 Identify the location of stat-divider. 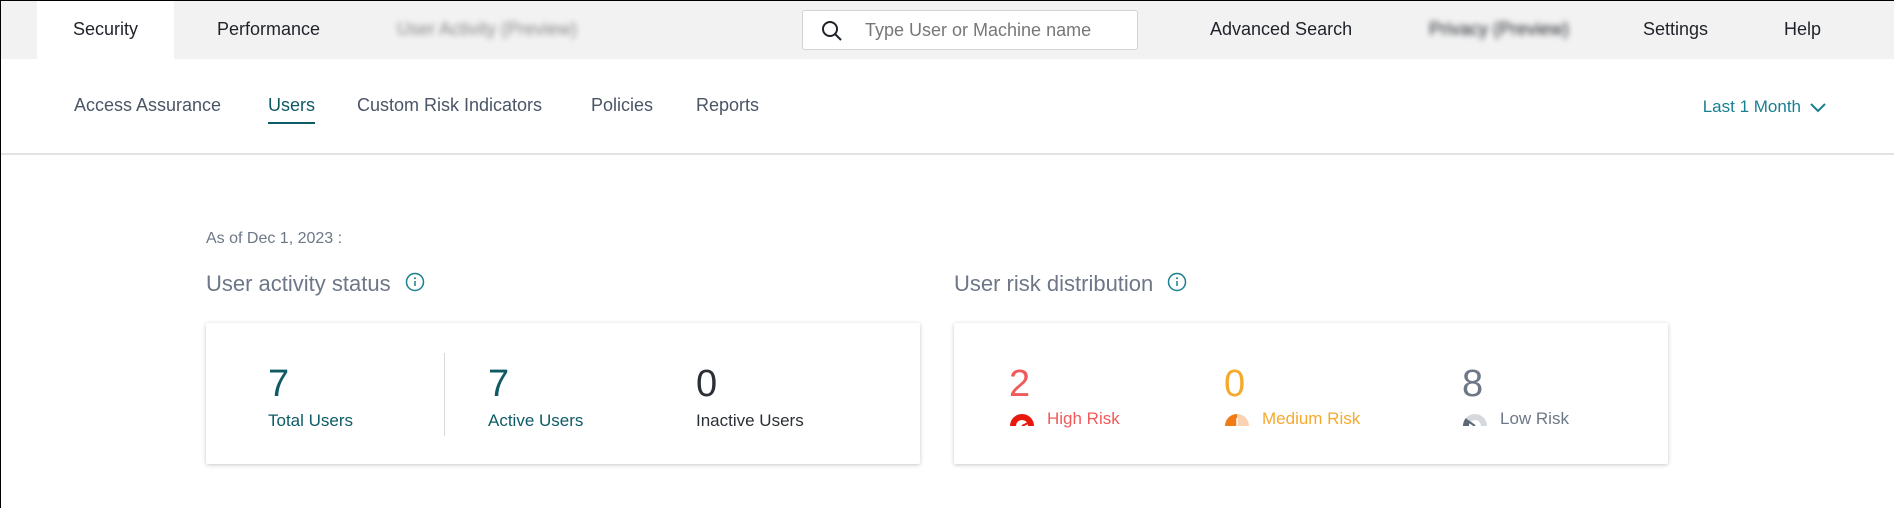
(444, 394).